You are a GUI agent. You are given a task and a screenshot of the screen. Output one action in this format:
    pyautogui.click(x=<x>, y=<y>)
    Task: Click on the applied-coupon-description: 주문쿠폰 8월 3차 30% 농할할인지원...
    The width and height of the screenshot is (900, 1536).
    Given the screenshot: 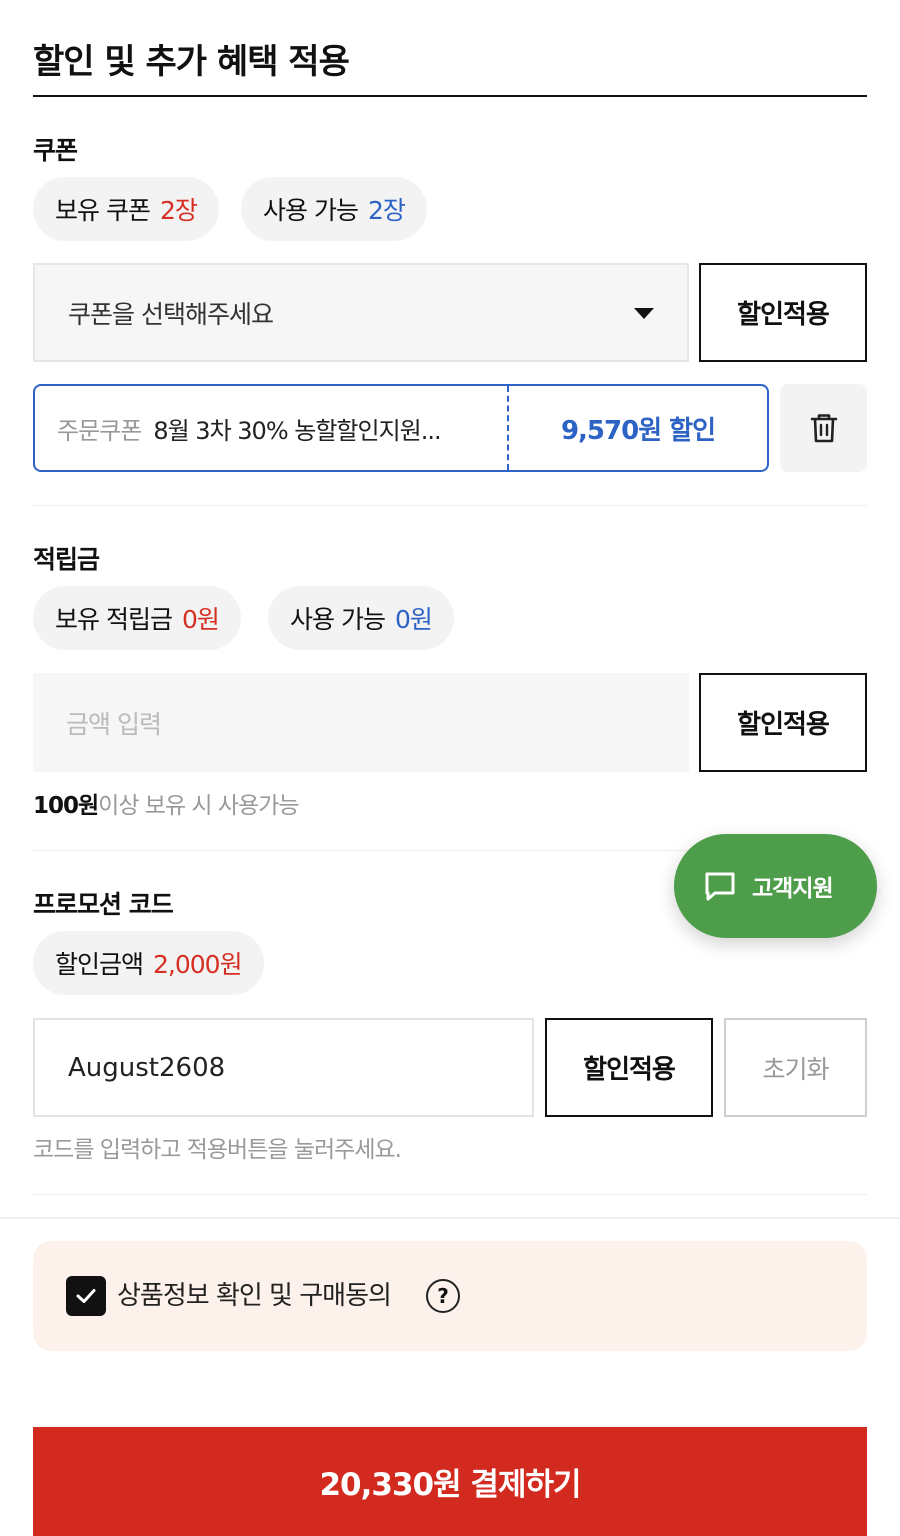 What is the action you would take?
    pyautogui.click(x=277, y=428)
    